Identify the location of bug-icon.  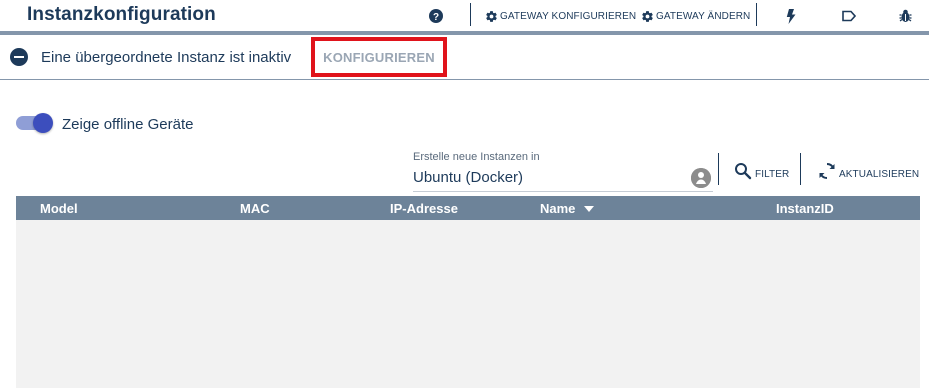
(905, 15).